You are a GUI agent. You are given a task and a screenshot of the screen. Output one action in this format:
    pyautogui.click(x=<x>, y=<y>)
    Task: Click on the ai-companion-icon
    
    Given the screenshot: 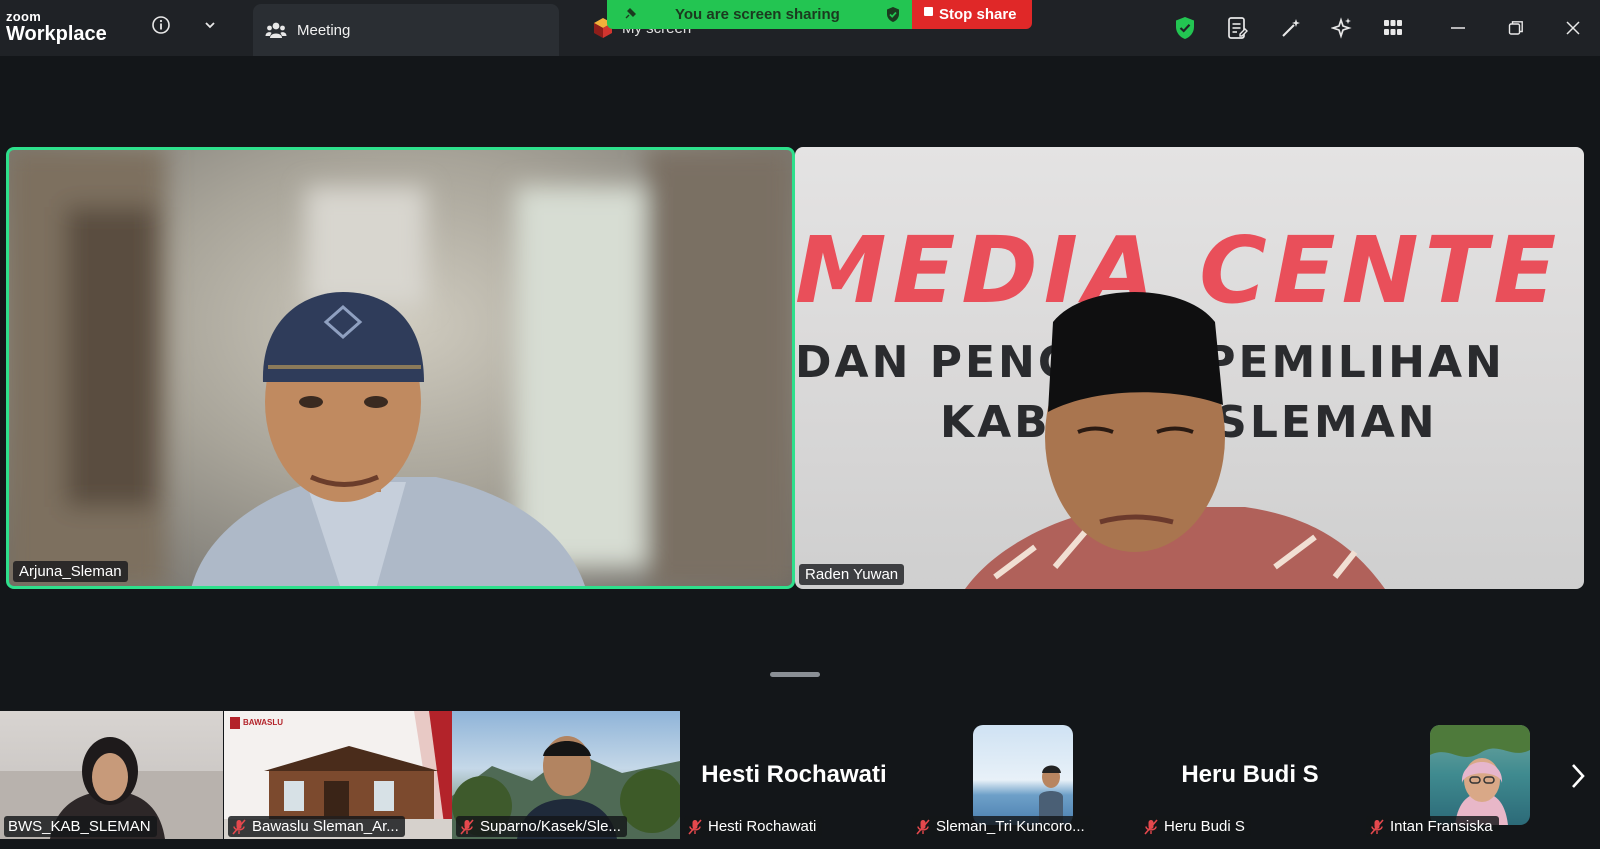 What is the action you would take?
    pyautogui.click(x=1342, y=28)
    